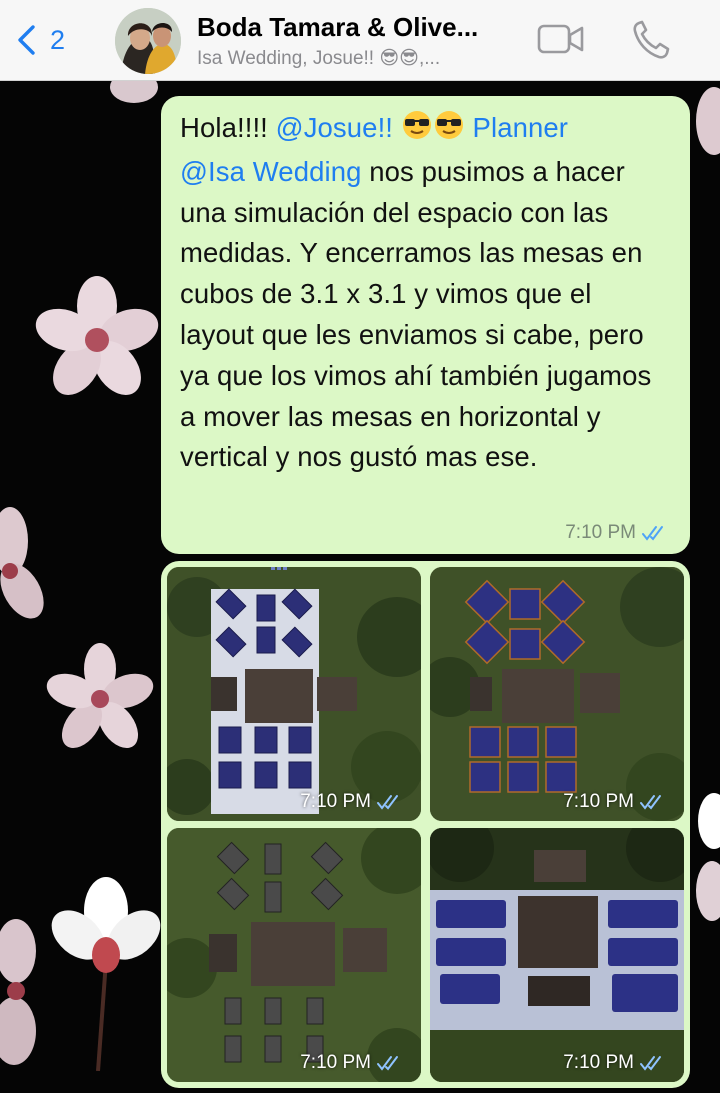 The height and width of the screenshot is (1093, 720). I want to click on message-time: 7:10 PM, so click(600, 532).